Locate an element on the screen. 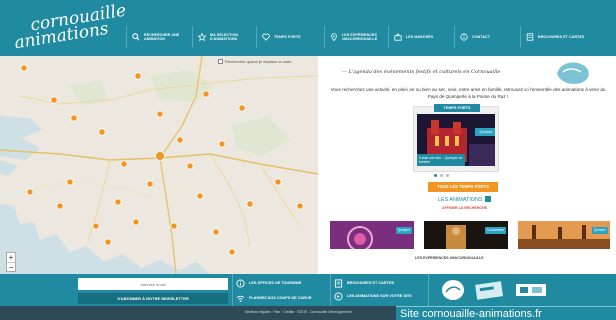  star-icon is located at coordinates (202, 37).